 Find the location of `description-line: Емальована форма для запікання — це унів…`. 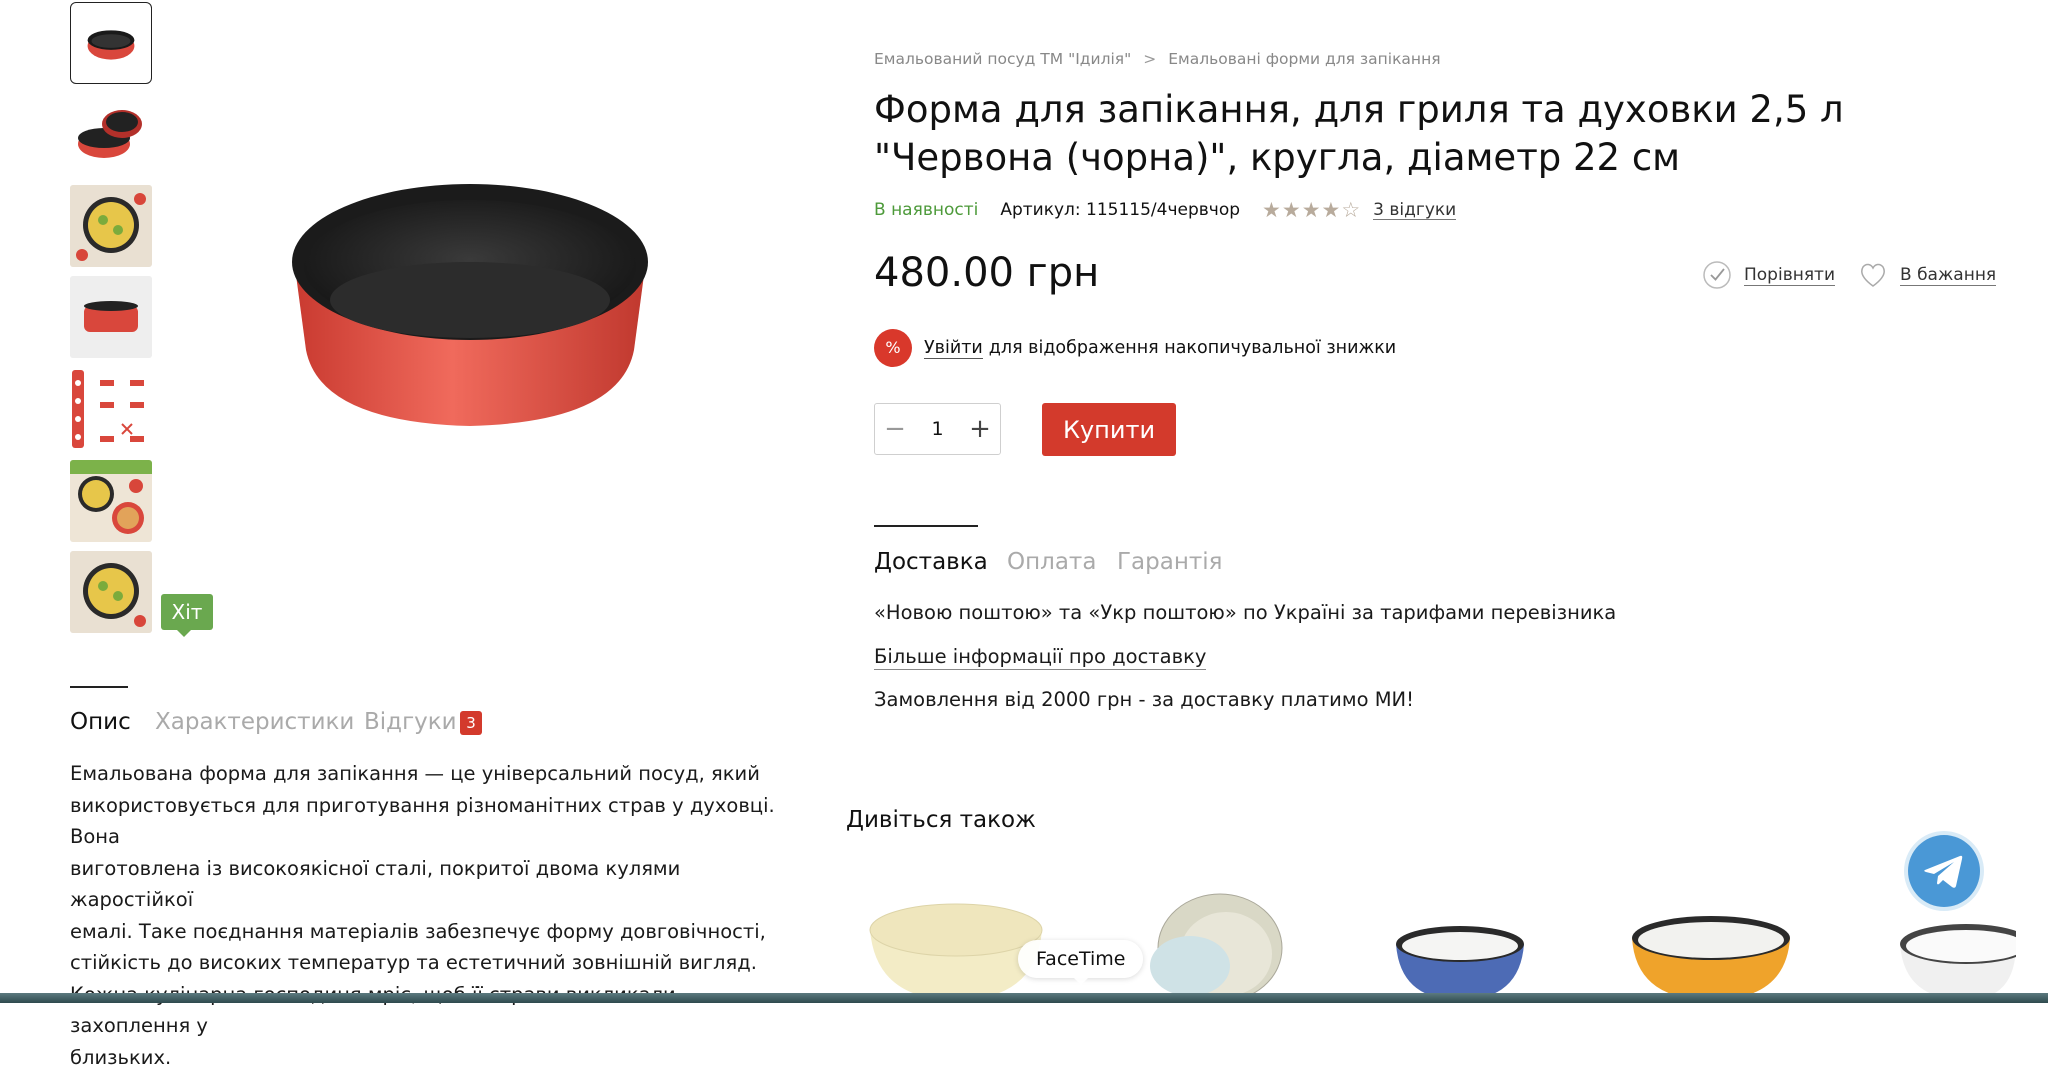

description-line: Емальована форма для запікання — це унів… is located at coordinates (435, 774).